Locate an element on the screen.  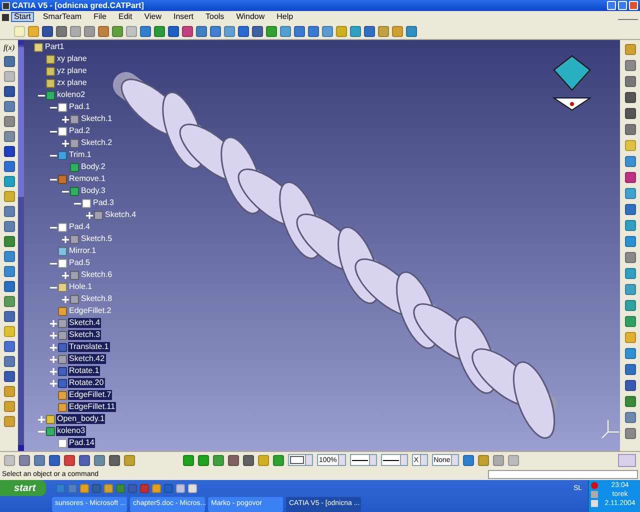
command-input-field is located at coordinates (563, 474).